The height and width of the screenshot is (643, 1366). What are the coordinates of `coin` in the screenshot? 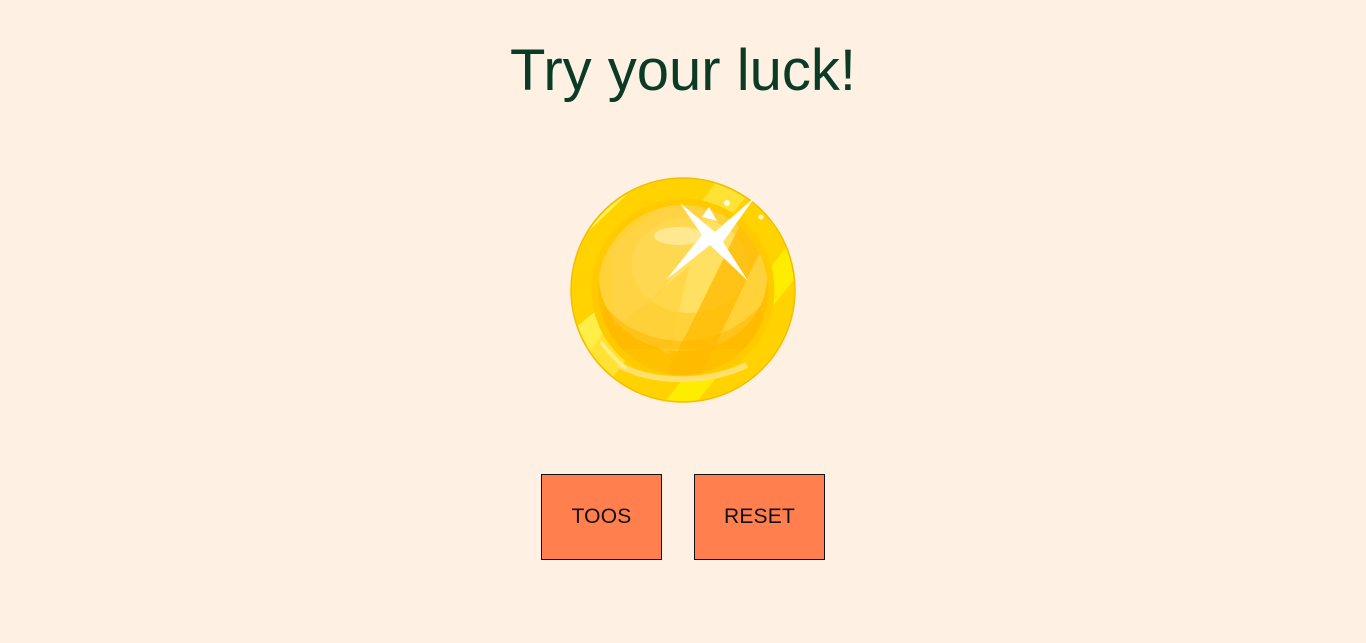 It's located at (683, 290).